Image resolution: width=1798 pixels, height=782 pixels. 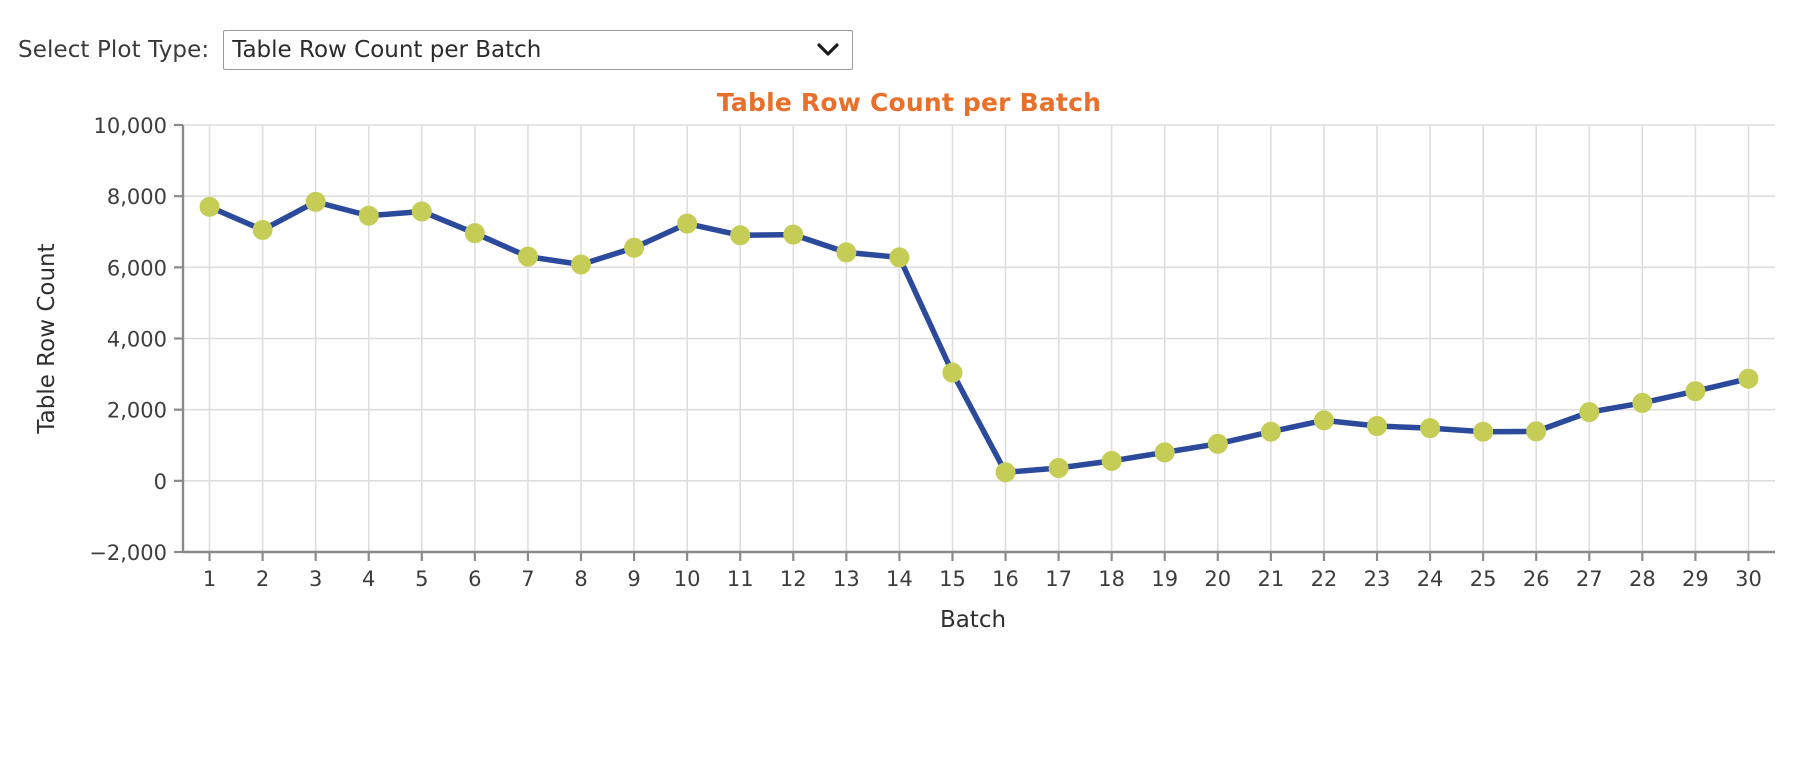 I want to click on x-tick-label: 11, so click(x=740, y=579).